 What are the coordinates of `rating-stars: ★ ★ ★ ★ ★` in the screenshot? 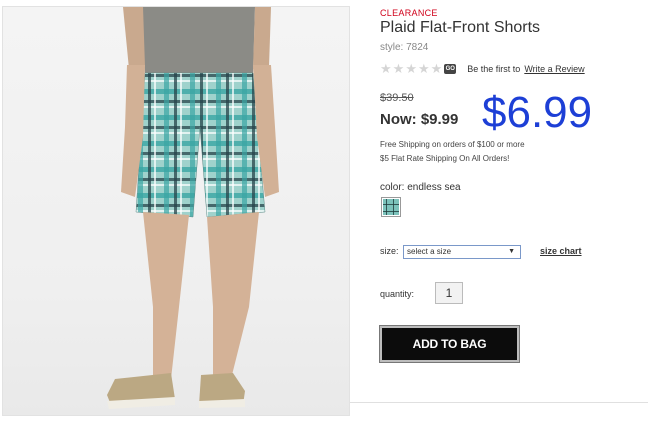 It's located at (411, 68).